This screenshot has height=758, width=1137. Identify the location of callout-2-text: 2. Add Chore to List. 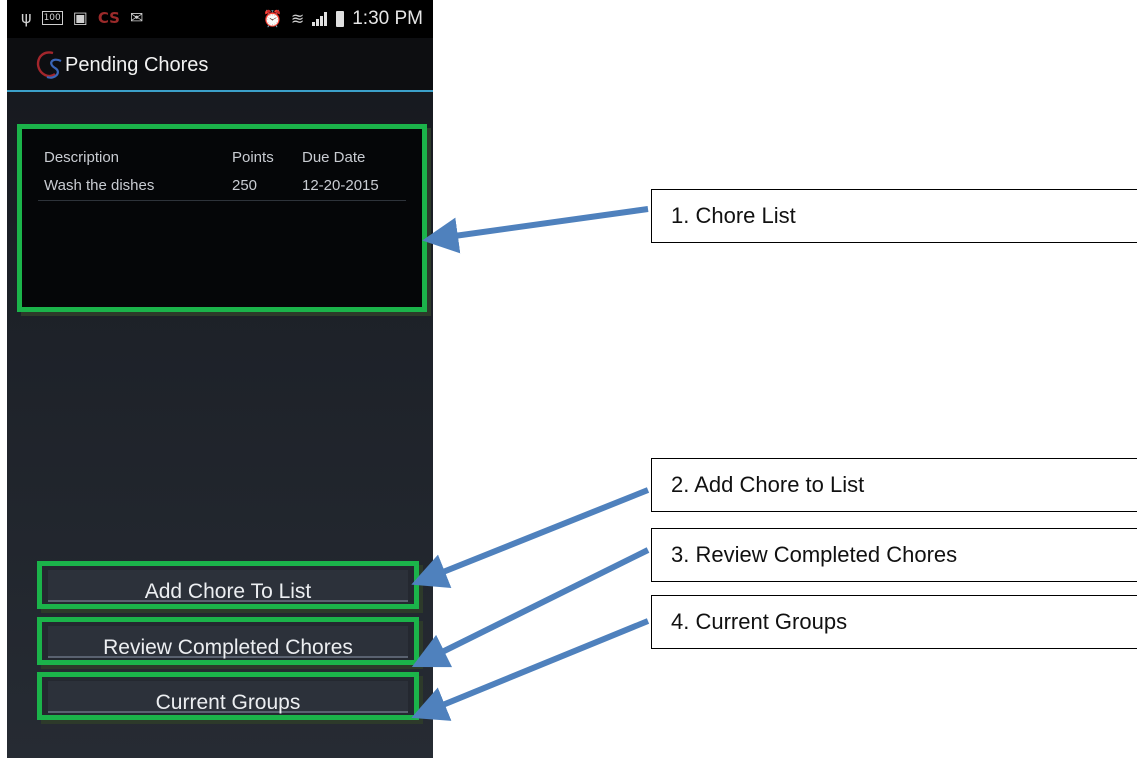
(768, 484).